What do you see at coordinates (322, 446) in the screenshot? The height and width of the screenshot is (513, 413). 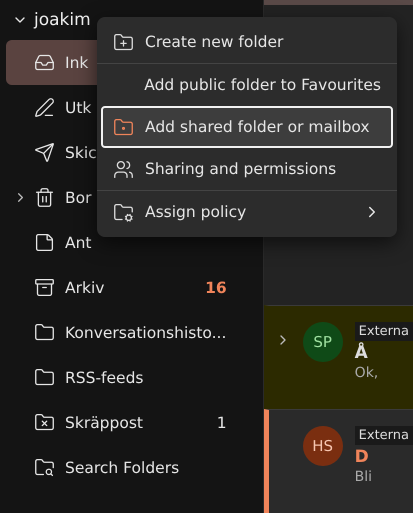 I see `avatar: HS` at bounding box center [322, 446].